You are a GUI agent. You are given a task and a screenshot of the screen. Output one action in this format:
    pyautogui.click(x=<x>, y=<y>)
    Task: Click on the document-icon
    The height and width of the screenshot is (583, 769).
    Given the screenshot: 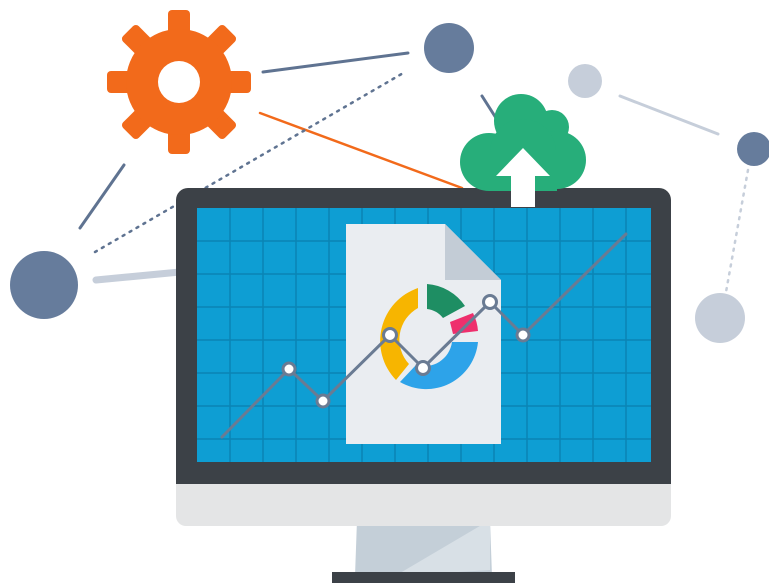 What is the action you would take?
    pyautogui.click(x=423, y=334)
    